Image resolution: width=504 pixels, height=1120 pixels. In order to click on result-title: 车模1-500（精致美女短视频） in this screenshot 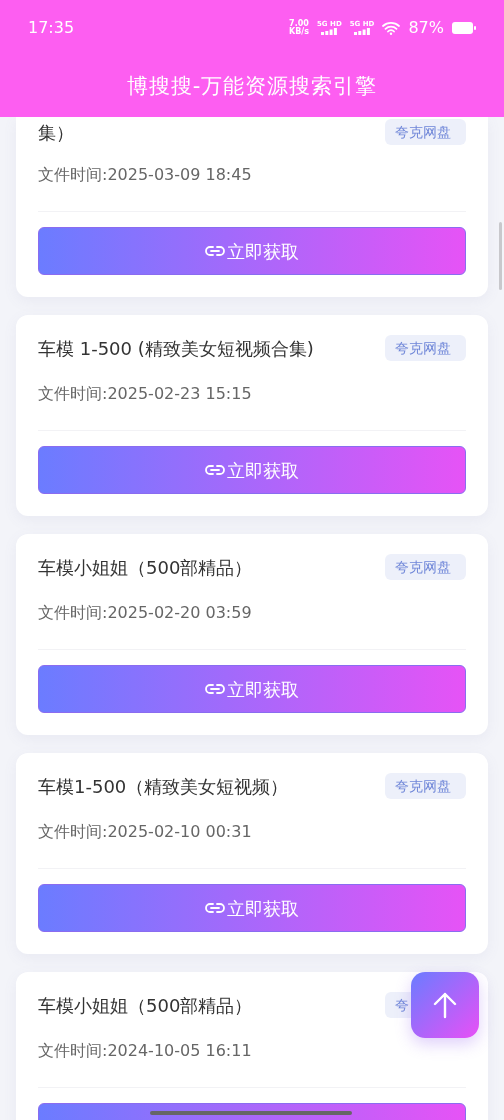, I will do `click(163, 787)`.